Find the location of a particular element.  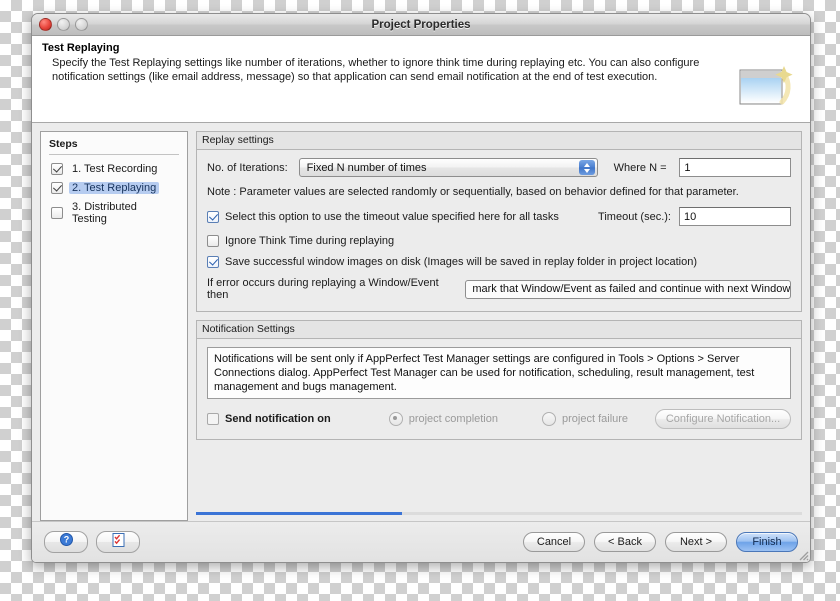

stepper-arrows-icon is located at coordinates (586, 167).